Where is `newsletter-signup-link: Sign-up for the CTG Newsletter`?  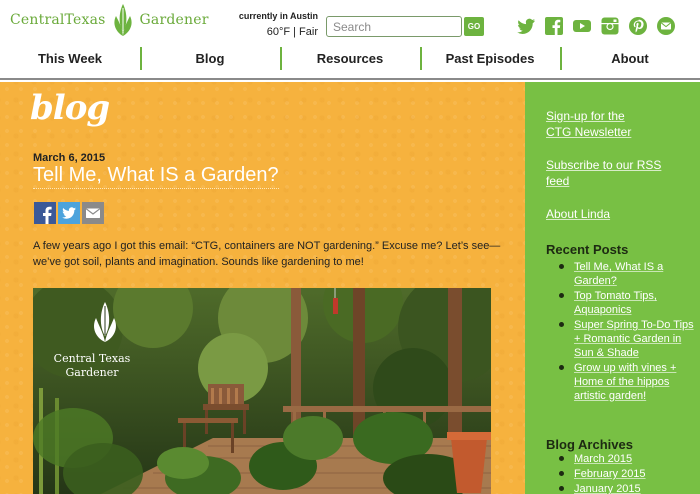
newsletter-signup-link: Sign-up for the CTG Newsletter is located at coordinates (596, 124).